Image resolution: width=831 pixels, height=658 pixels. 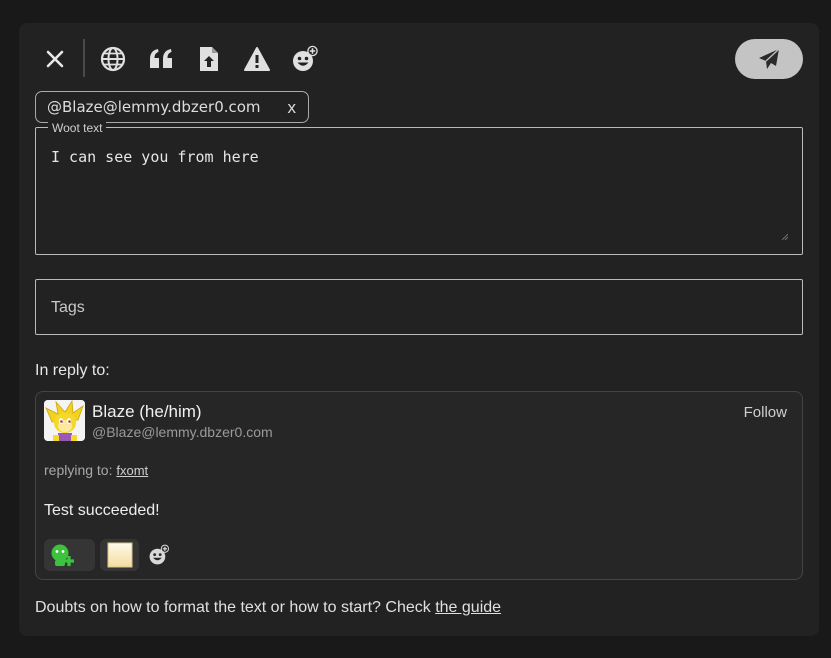 What do you see at coordinates (765, 412) in the screenshot?
I see `follow-button: Follow` at bounding box center [765, 412].